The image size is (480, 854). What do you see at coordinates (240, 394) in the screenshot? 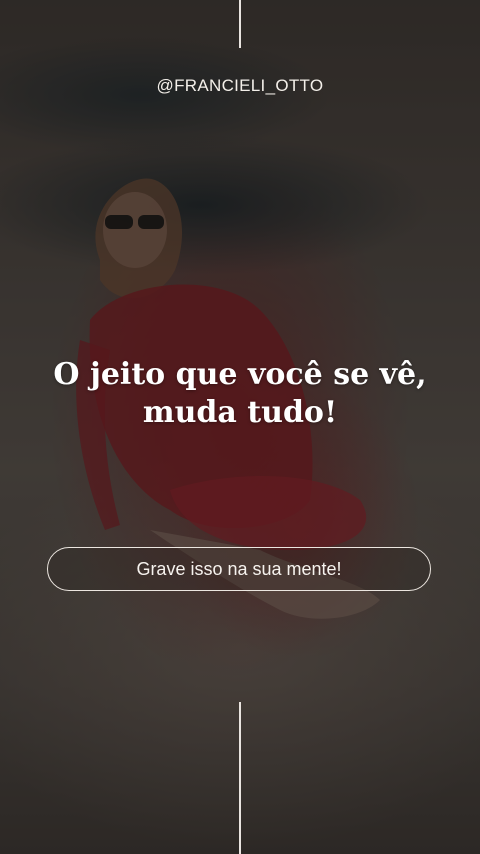
I see `headline: O jeito que você se vê, muda tudo!` at bounding box center [240, 394].